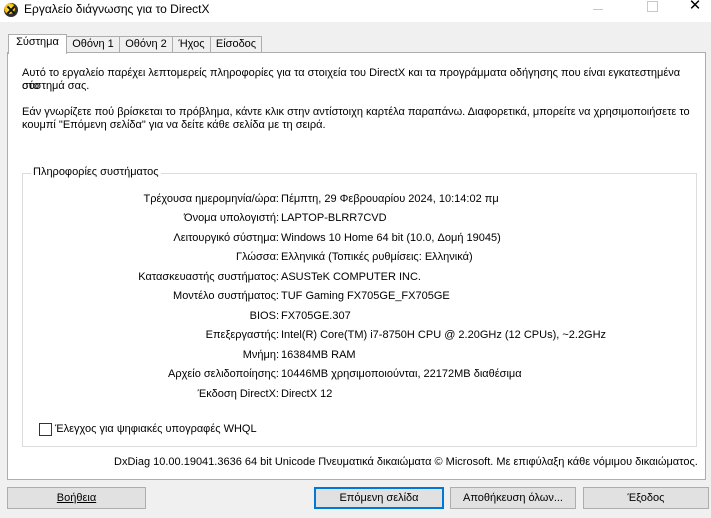 The height and width of the screenshot is (518, 711). Describe the element at coordinates (208, 277) in the screenshot. I see `info-label: Κατασκευαστής συστήματος:` at that location.